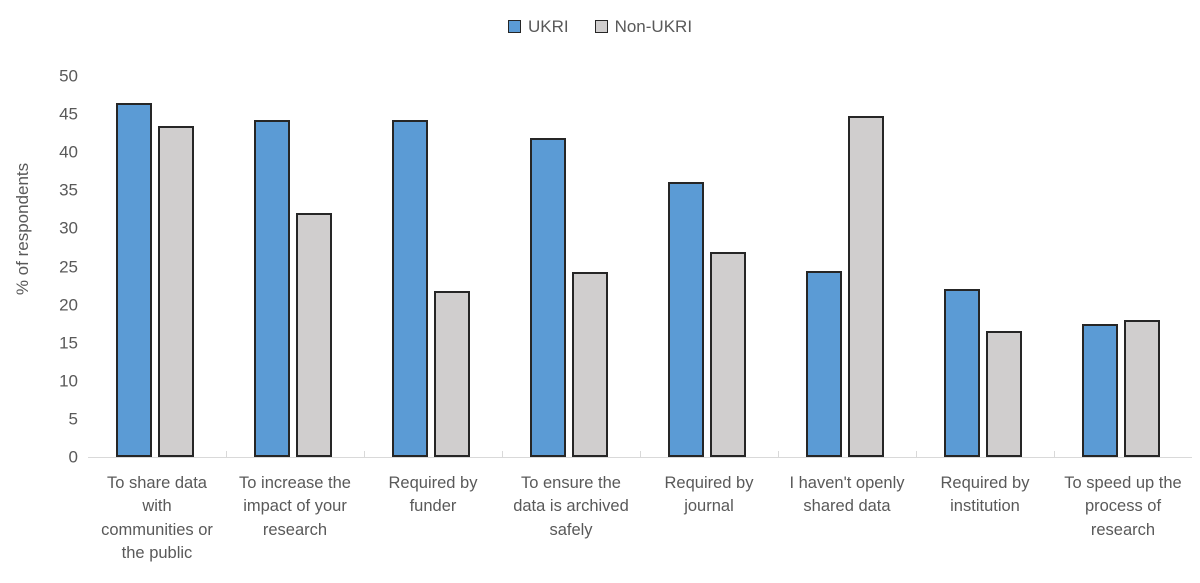 This screenshot has height=583, width=1200. What do you see at coordinates (73, 457) in the screenshot?
I see `y-tick-label: 0` at bounding box center [73, 457].